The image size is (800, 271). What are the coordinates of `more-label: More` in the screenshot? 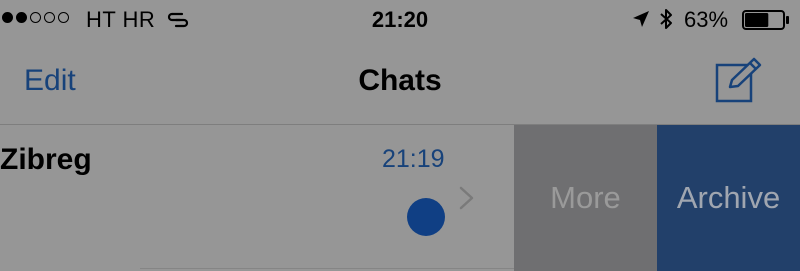 It's located at (585, 197).